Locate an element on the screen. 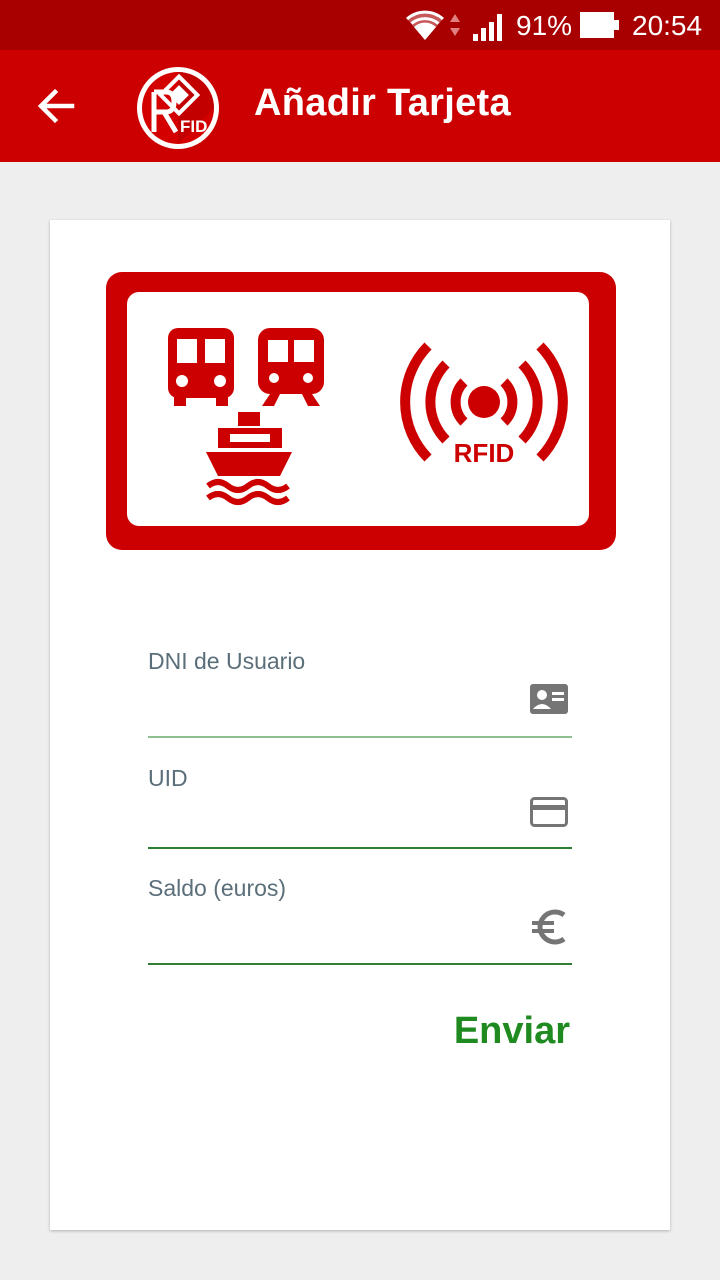  dni-underline is located at coordinates (360, 737).